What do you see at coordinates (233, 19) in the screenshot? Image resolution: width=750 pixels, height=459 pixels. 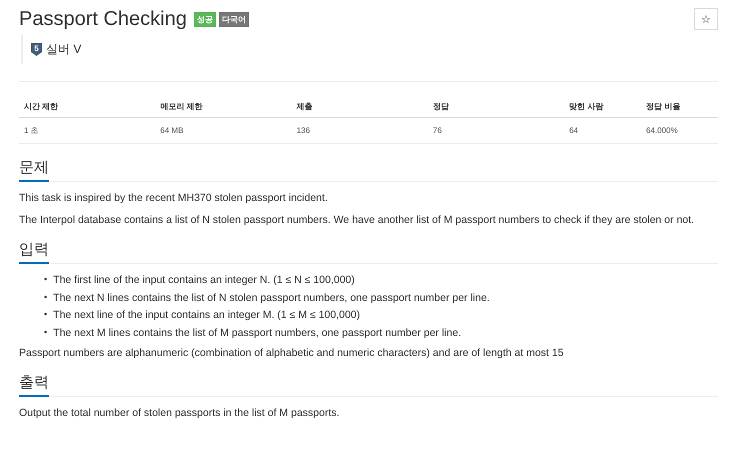 I see `status-label: 다국어` at bounding box center [233, 19].